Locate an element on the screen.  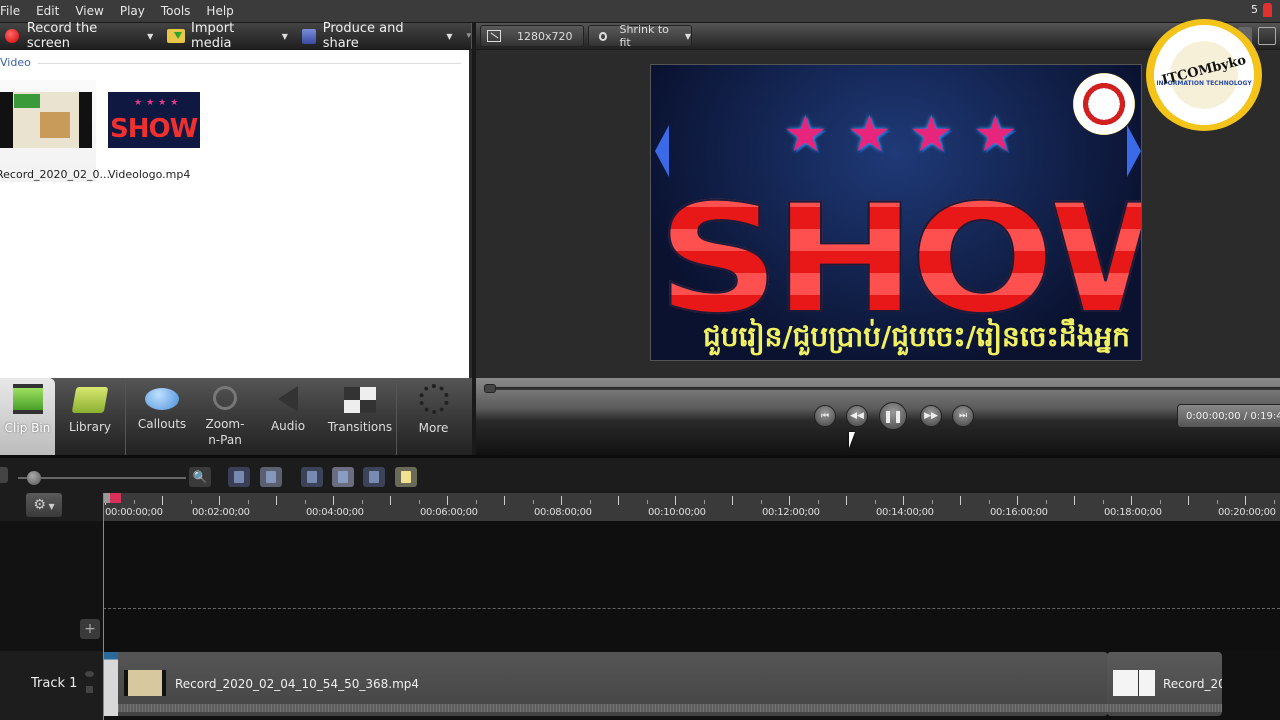
fast-forward-button: ▶▶ is located at coordinates (931, 416).